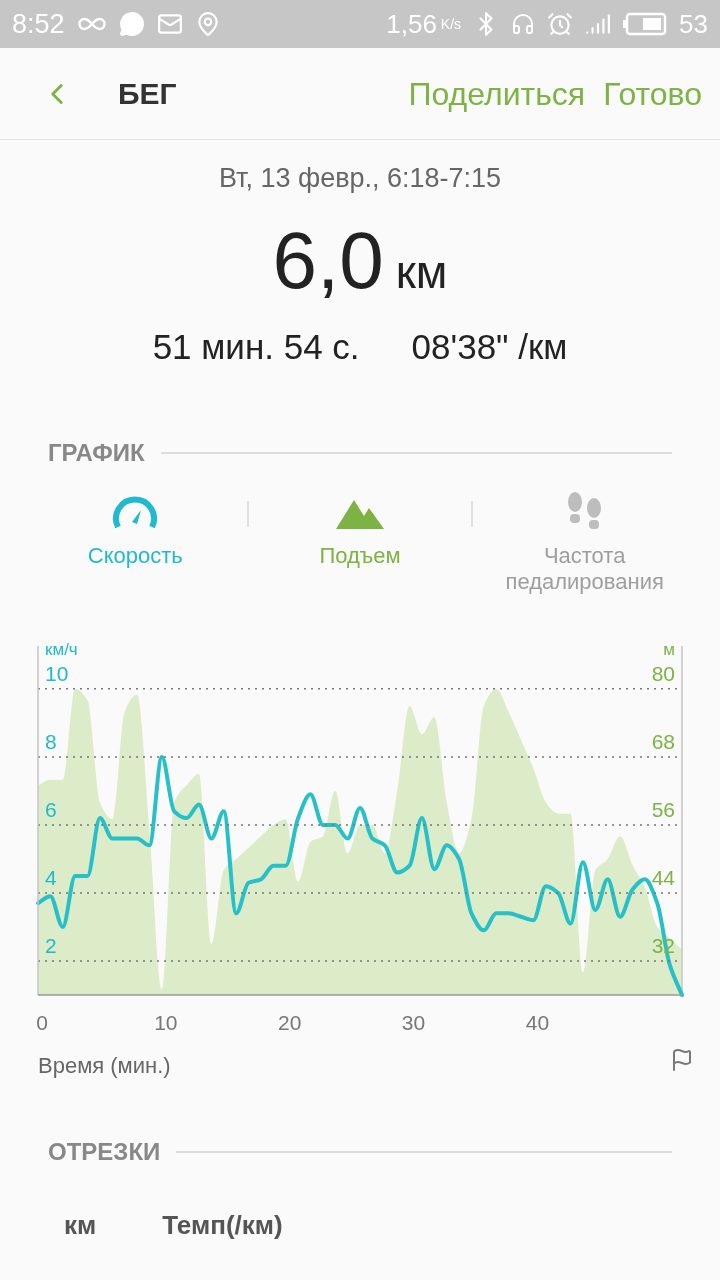  Describe the element at coordinates (360, 547) in the screenshot. I see `graph-tab: Подъем` at that location.